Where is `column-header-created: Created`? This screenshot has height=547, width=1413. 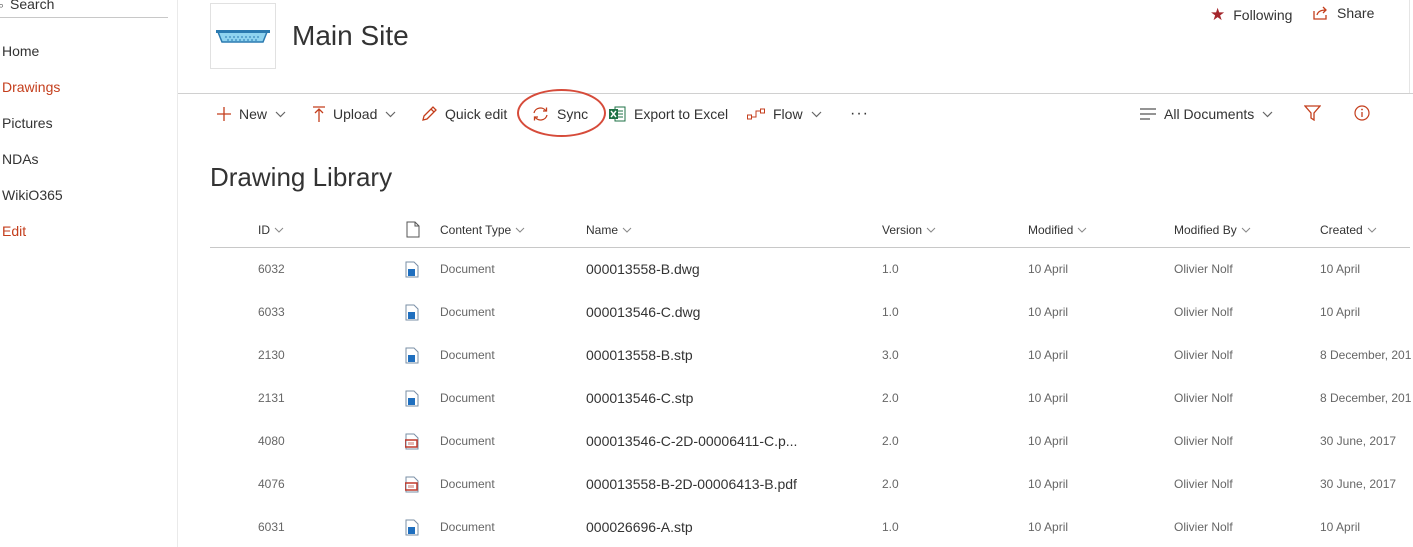
column-header-created: Created is located at coordinates (1348, 230).